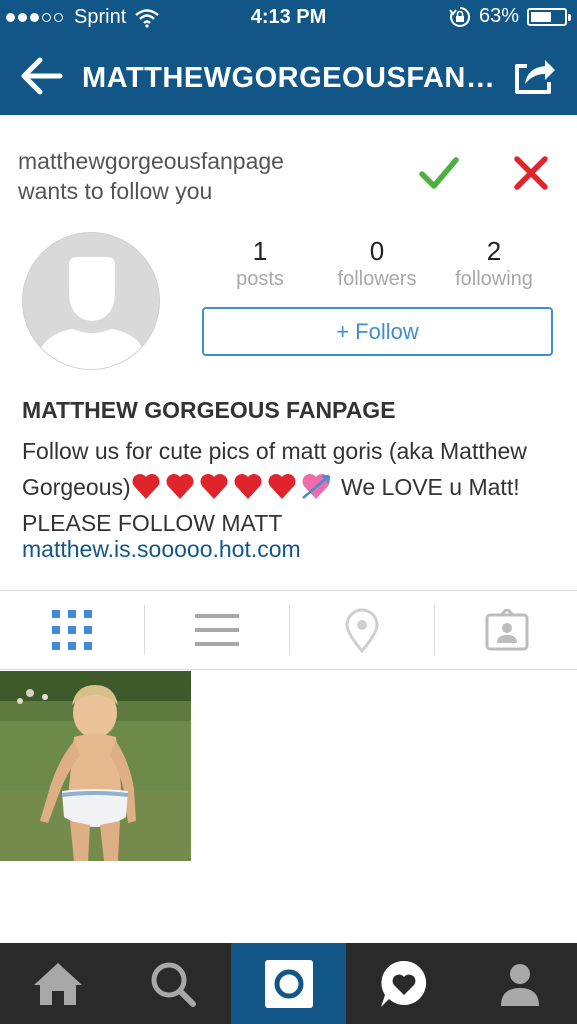 The width and height of the screenshot is (577, 1024). I want to click on stat-posts: 1 posts, so click(260, 264).